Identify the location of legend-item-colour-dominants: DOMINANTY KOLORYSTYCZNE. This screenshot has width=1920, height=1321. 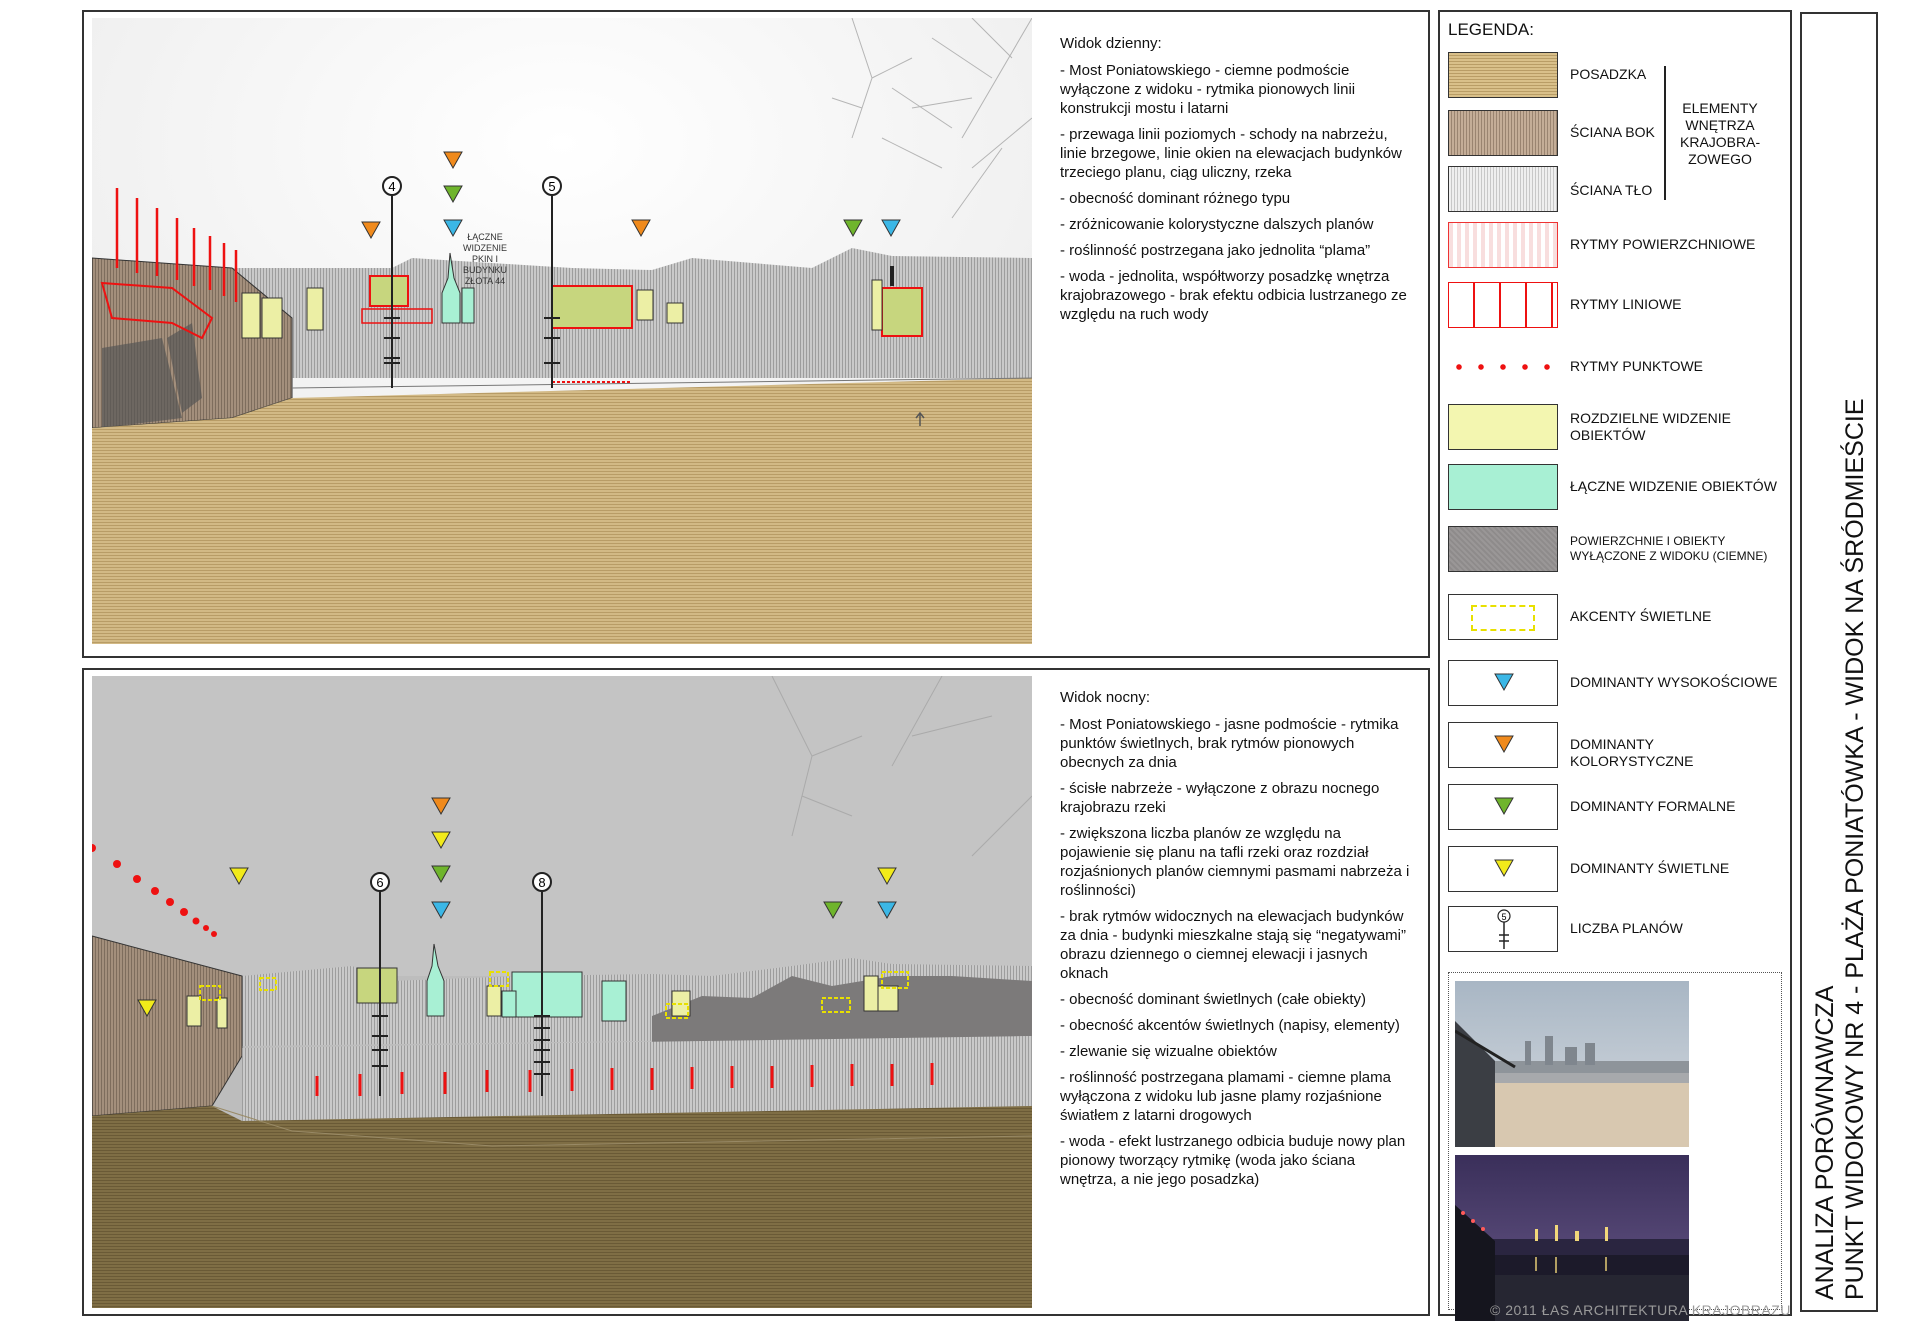
(1613, 747).